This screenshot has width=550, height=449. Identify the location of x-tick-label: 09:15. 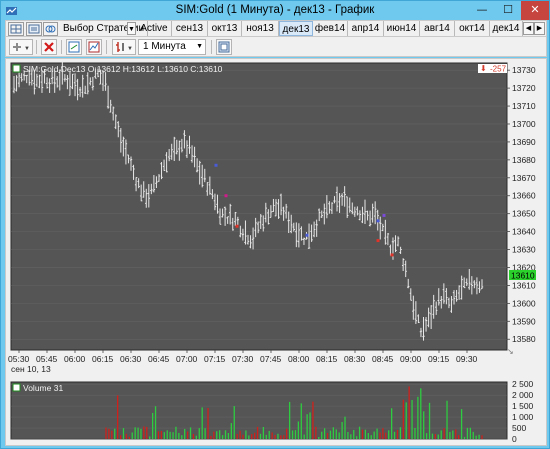
(439, 359).